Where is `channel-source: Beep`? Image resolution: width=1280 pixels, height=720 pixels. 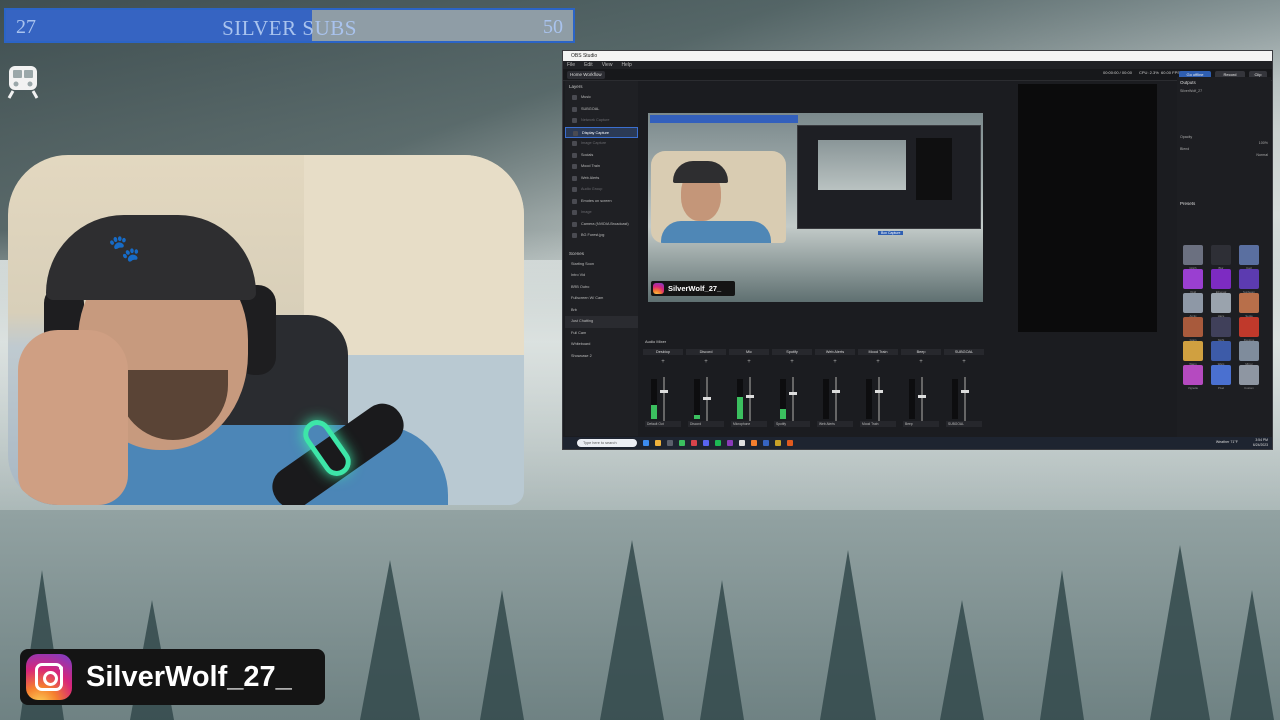
channel-source: Beep is located at coordinates (921, 424).